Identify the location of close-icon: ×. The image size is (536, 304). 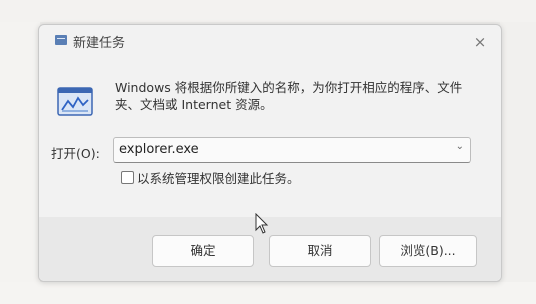
(480, 42).